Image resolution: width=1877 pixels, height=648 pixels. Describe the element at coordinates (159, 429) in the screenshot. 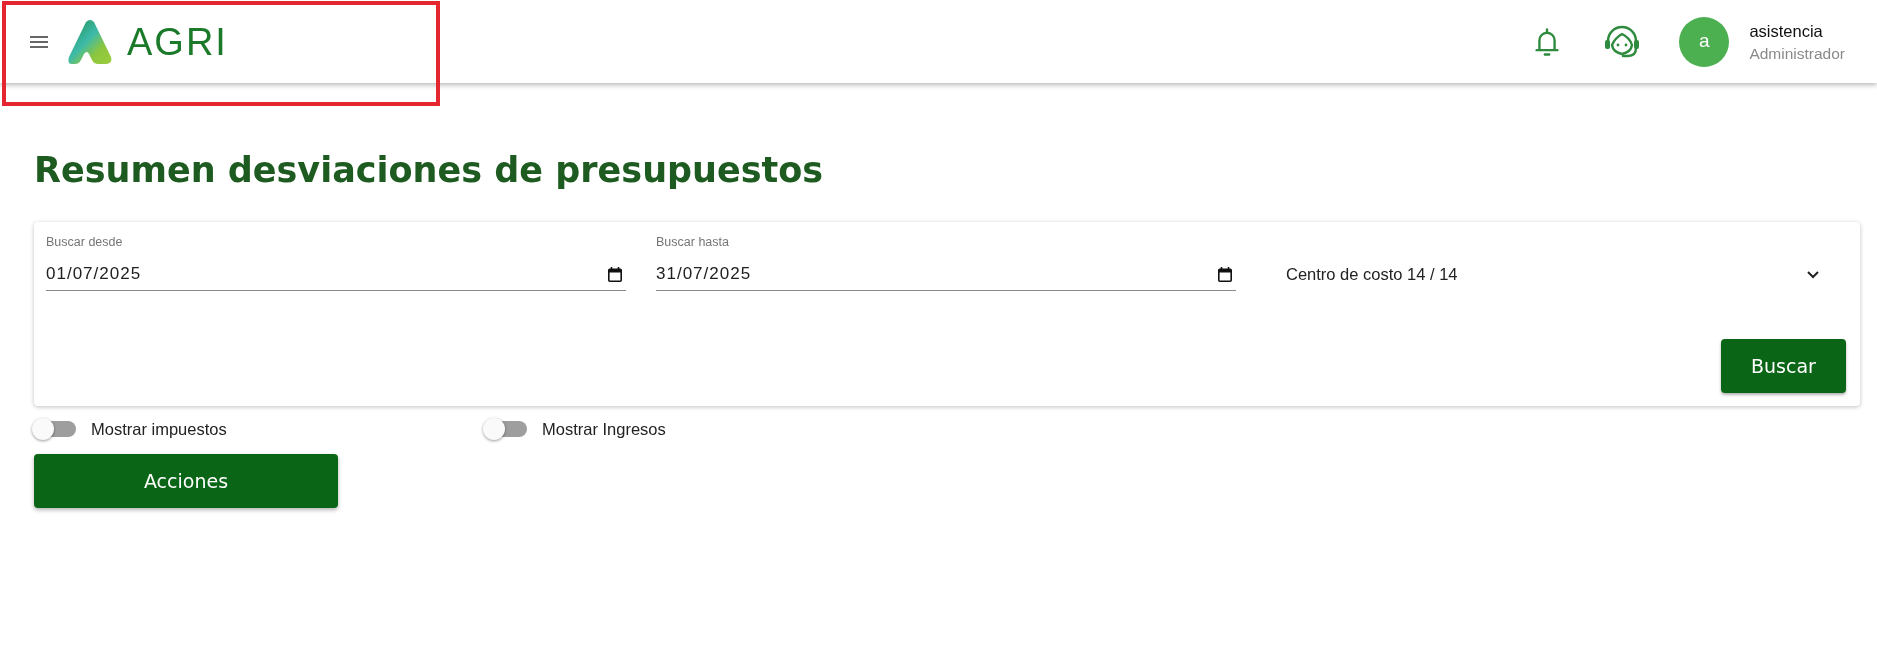

I see `toggle-label: Mostrar impuestos` at that location.